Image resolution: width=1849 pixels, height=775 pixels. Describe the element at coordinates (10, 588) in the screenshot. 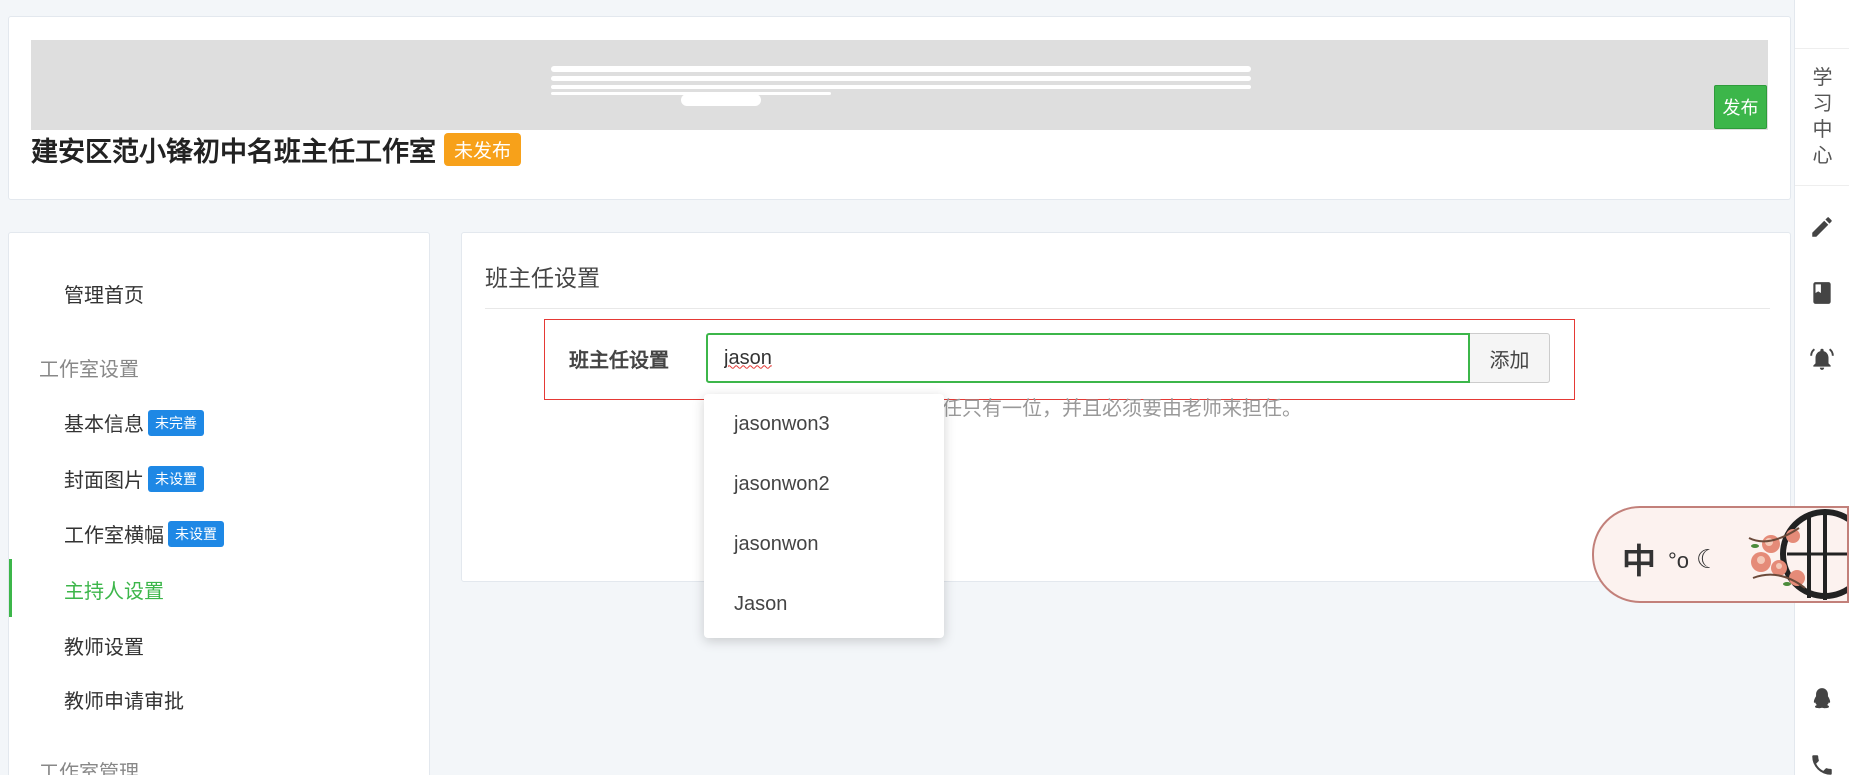

I see `active-indicator` at that location.